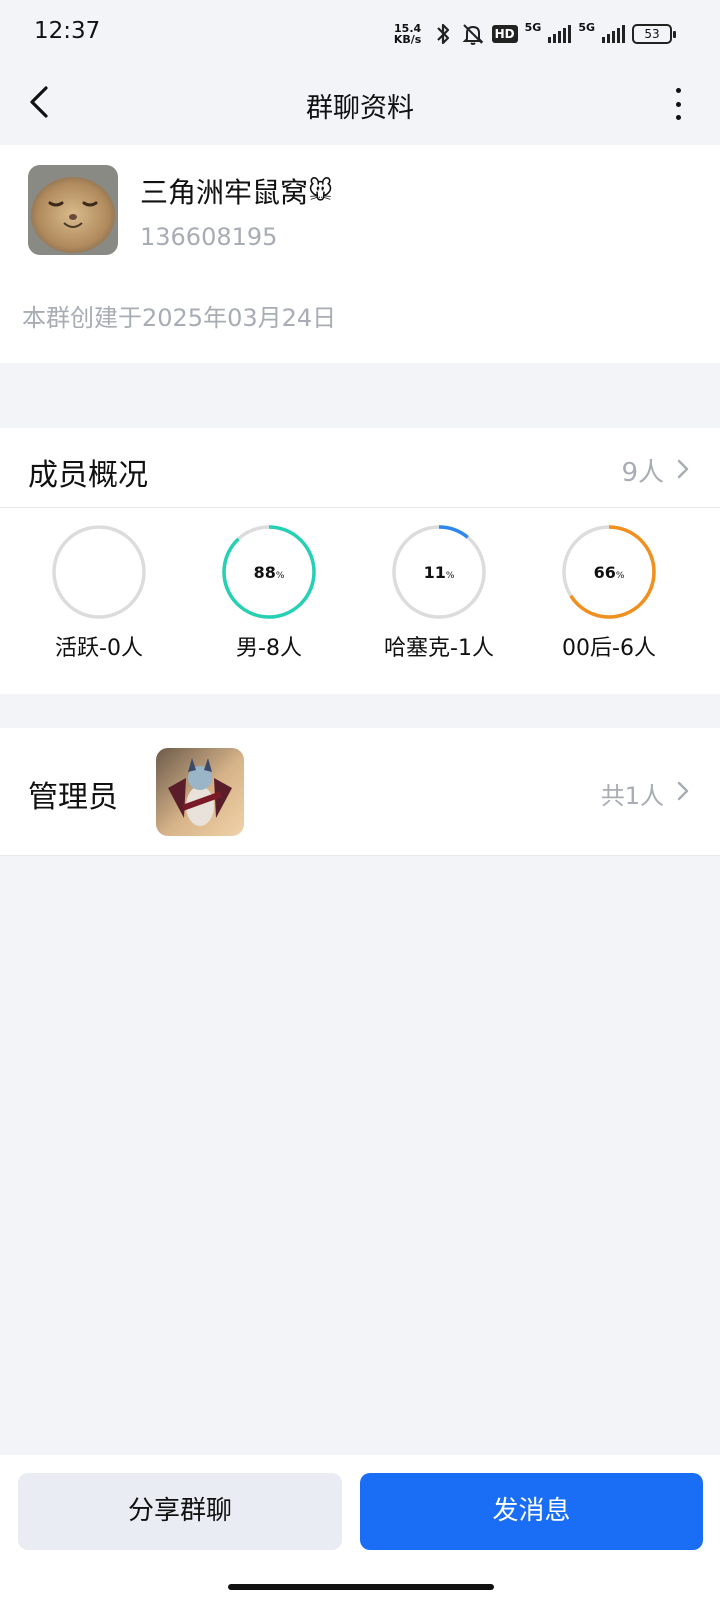  I want to click on signal-5g-label: 5G, so click(533, 27).